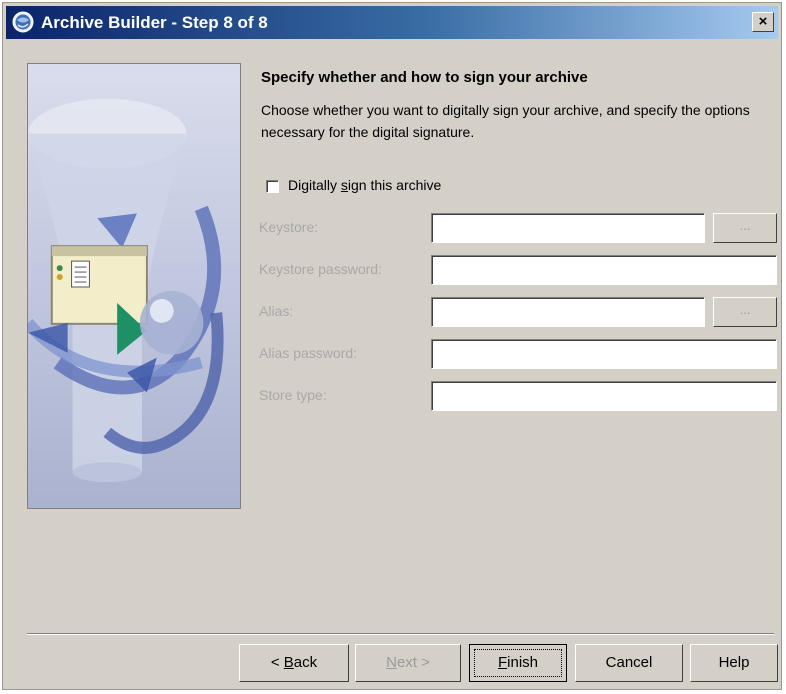  I want to click on help-button: Help, so click(734, 663).